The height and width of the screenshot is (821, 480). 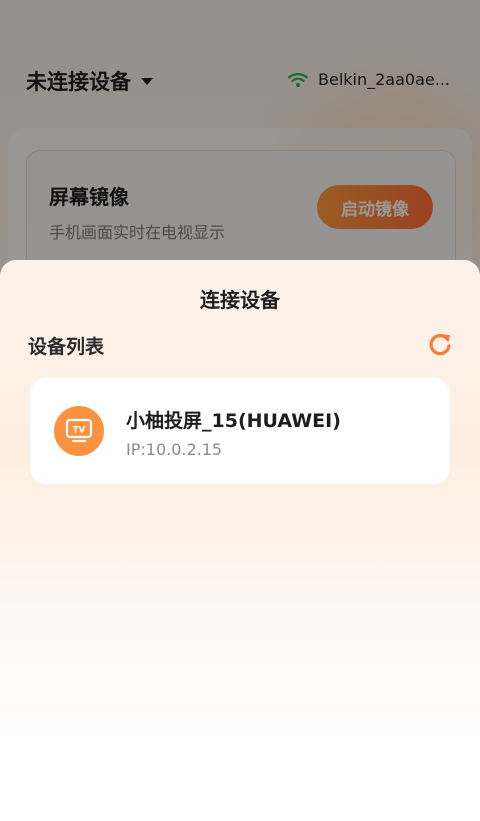 I want to click on refresh-icon, so click(x=440, y=344).